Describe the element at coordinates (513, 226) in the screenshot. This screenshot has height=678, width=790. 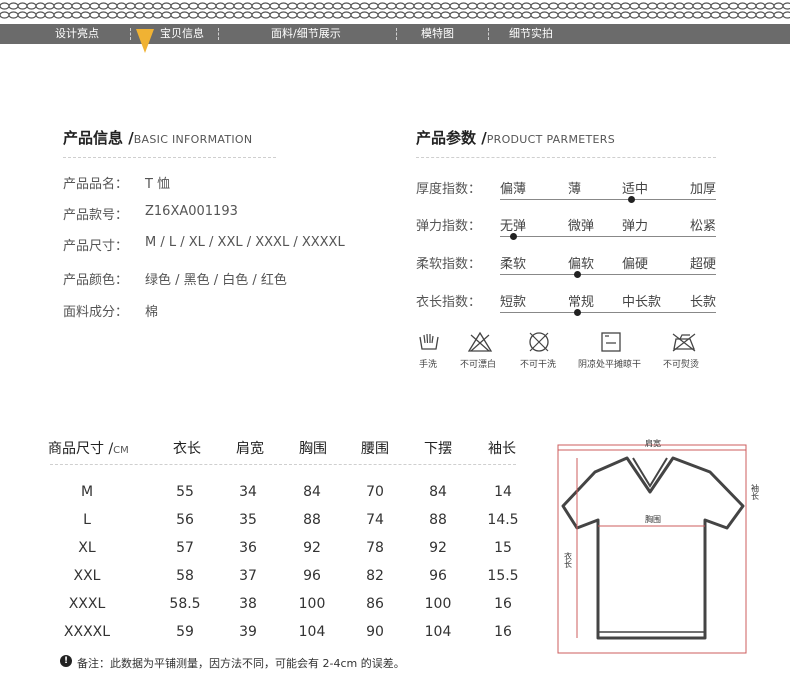
I see `param-option: 无弹` at that location.